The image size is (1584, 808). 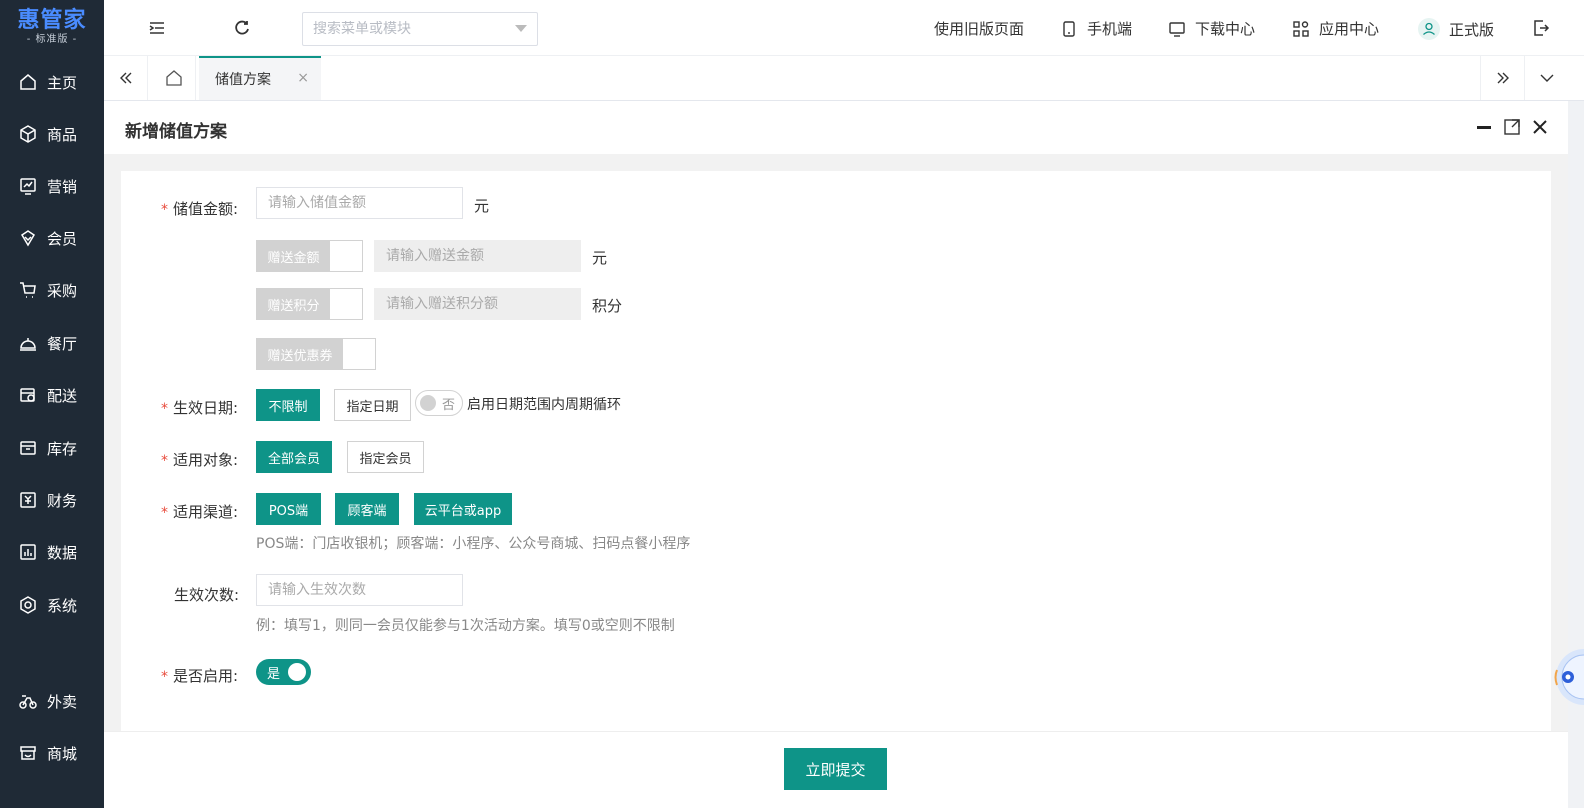 I want to click on delivery-icon, so click(x=27, y=395).